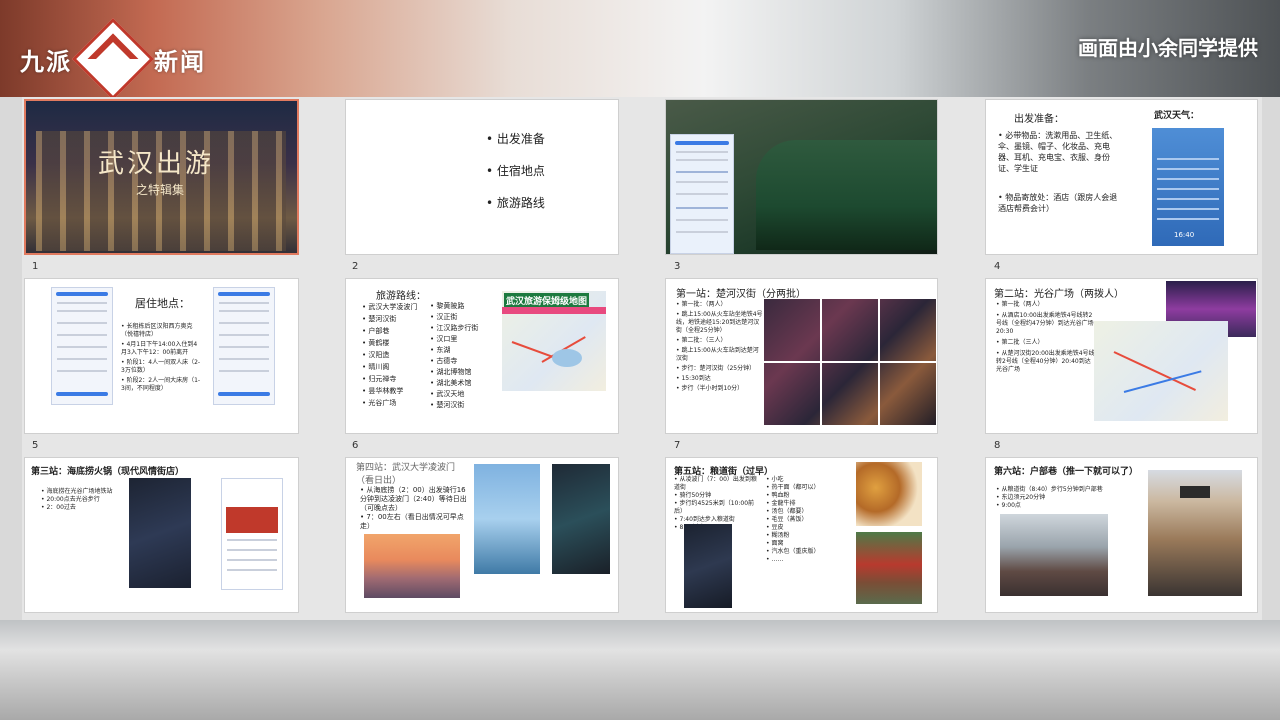 Image resolution: width=1280 pixels, height=720 pixels. Describe the element at coordinates (160, 190) in the screenshot. I see `slide-1-subtitle: 之特辑集` at that location.